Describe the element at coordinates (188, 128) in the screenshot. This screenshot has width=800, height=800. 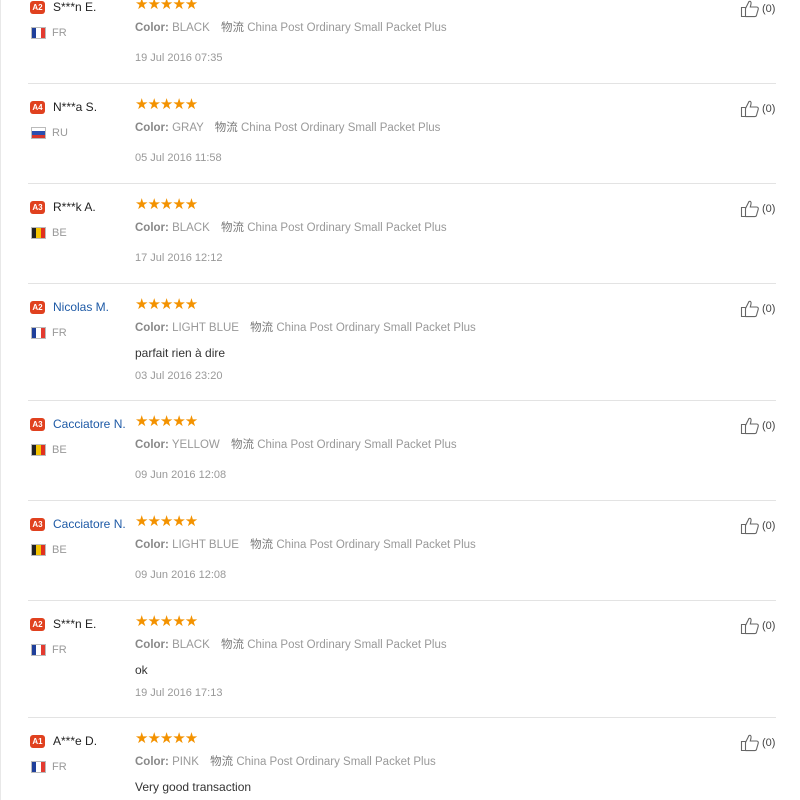
I see `color-value: GRAY` at that location.